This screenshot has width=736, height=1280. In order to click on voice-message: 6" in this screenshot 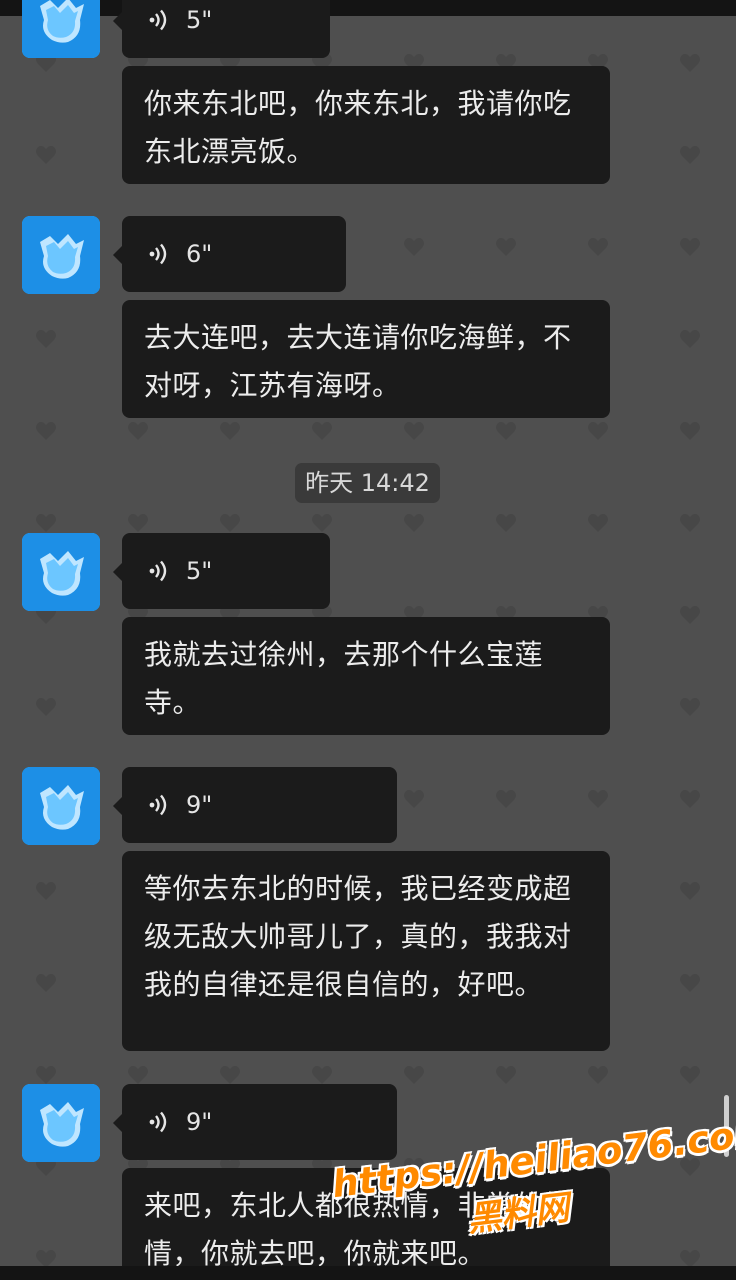, I will do `click(229, 254)`.